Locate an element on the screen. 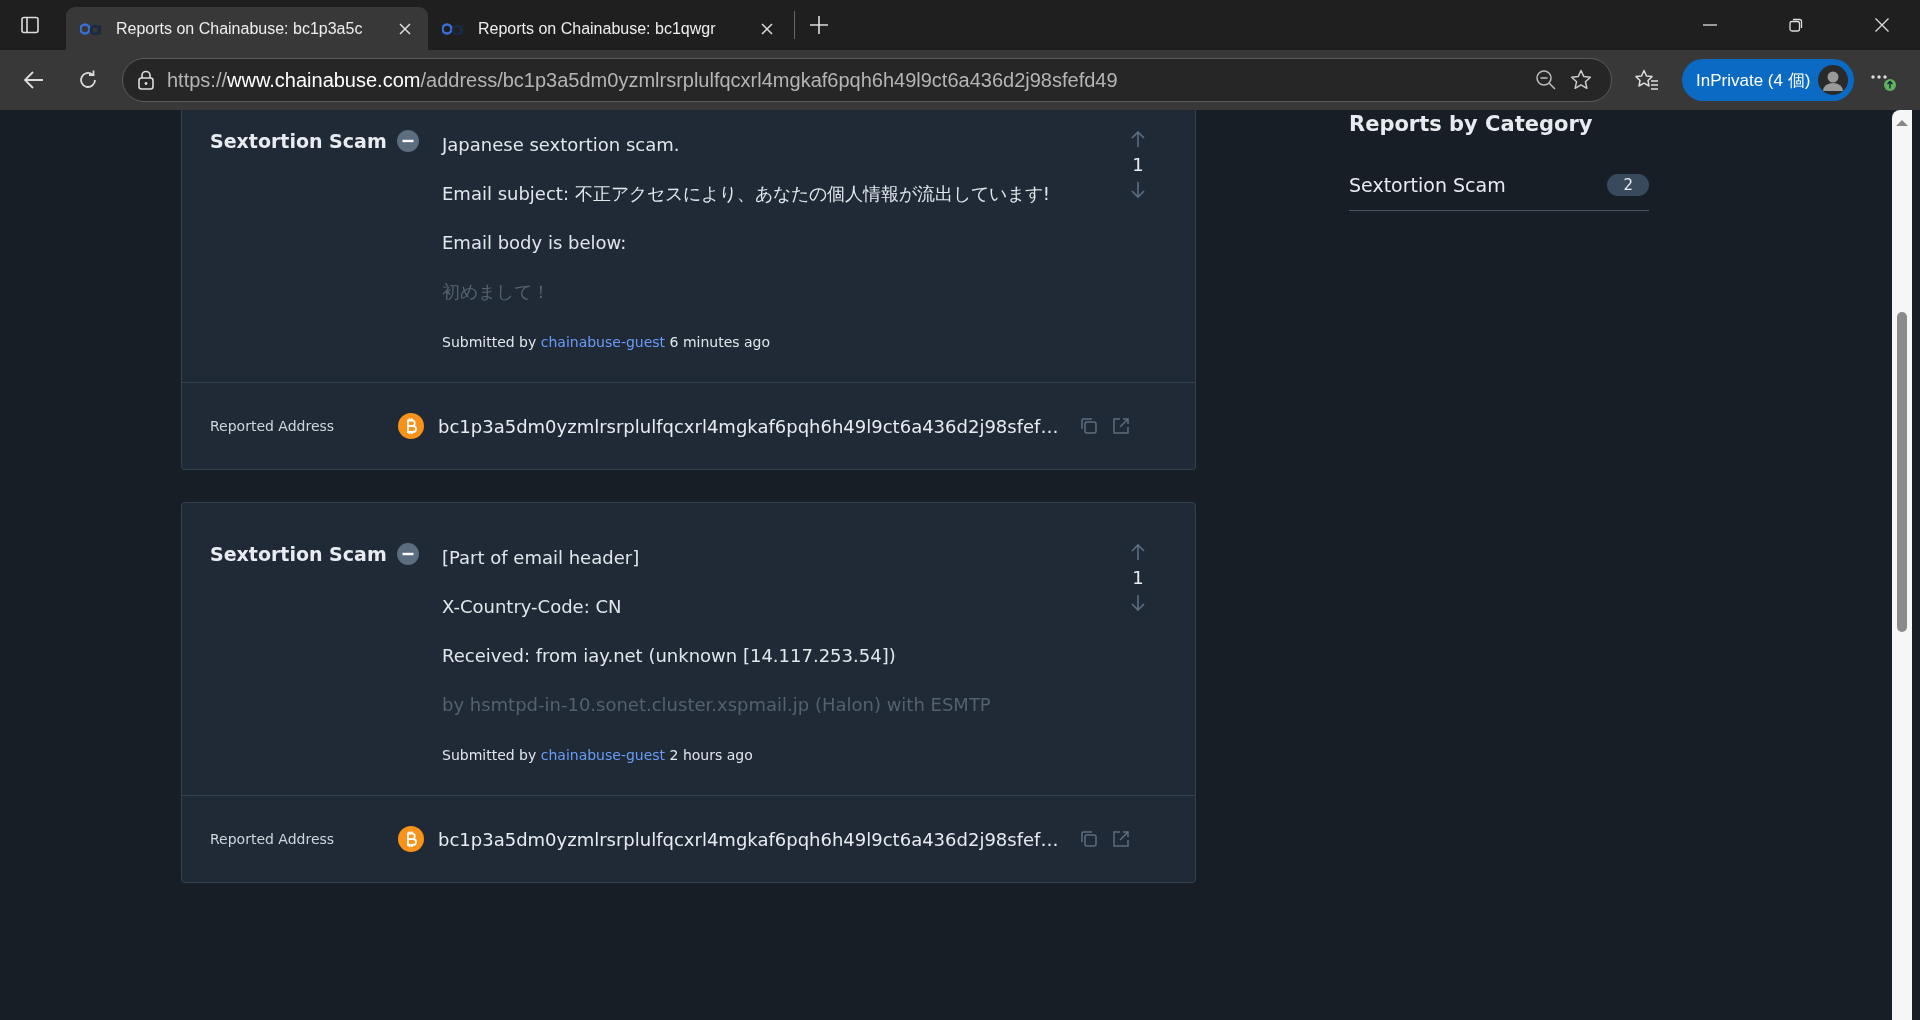  report-text: Email subject: 不正アクセスにより、あなたの個人情報が流出しています! is located at coordinates (746, 194).